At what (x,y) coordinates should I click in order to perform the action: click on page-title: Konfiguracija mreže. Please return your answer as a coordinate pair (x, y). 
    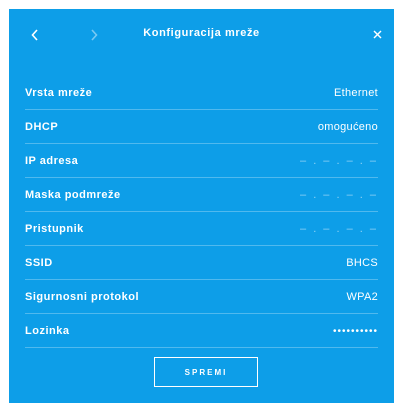
    Looking at the image, I should click on (201, 33).